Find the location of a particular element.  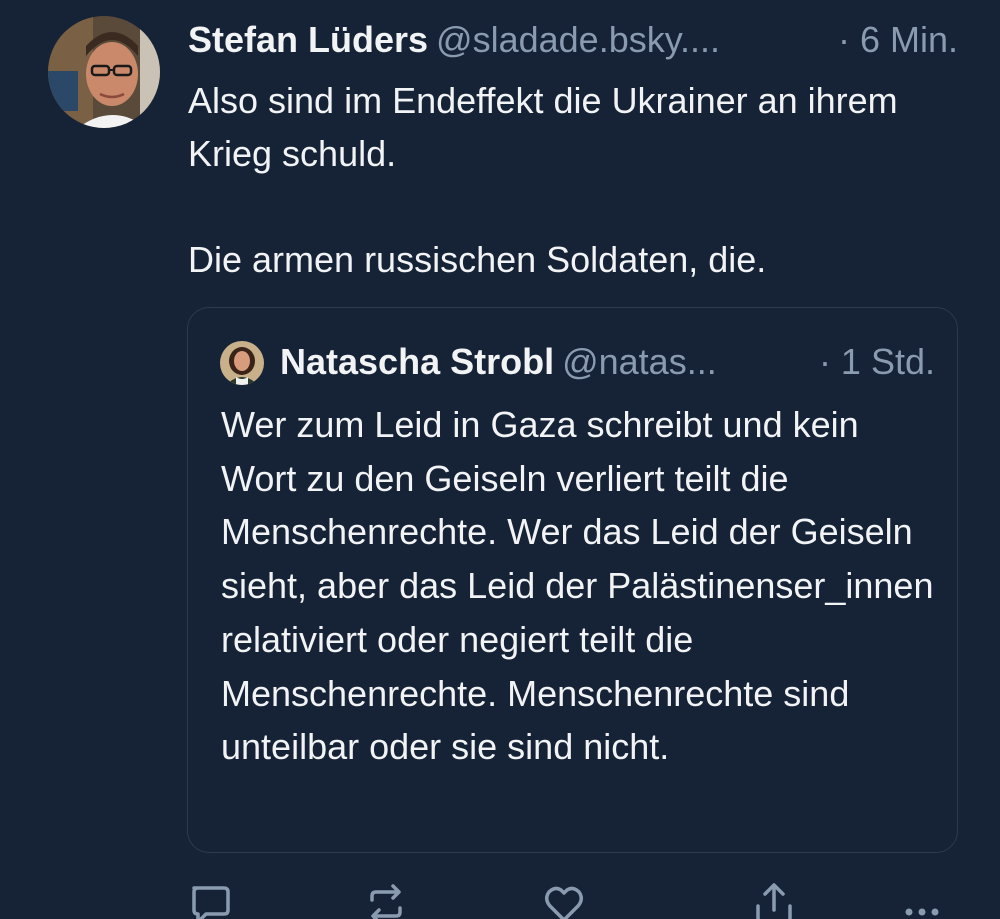

reply-button is located at coordinates (210, 900).